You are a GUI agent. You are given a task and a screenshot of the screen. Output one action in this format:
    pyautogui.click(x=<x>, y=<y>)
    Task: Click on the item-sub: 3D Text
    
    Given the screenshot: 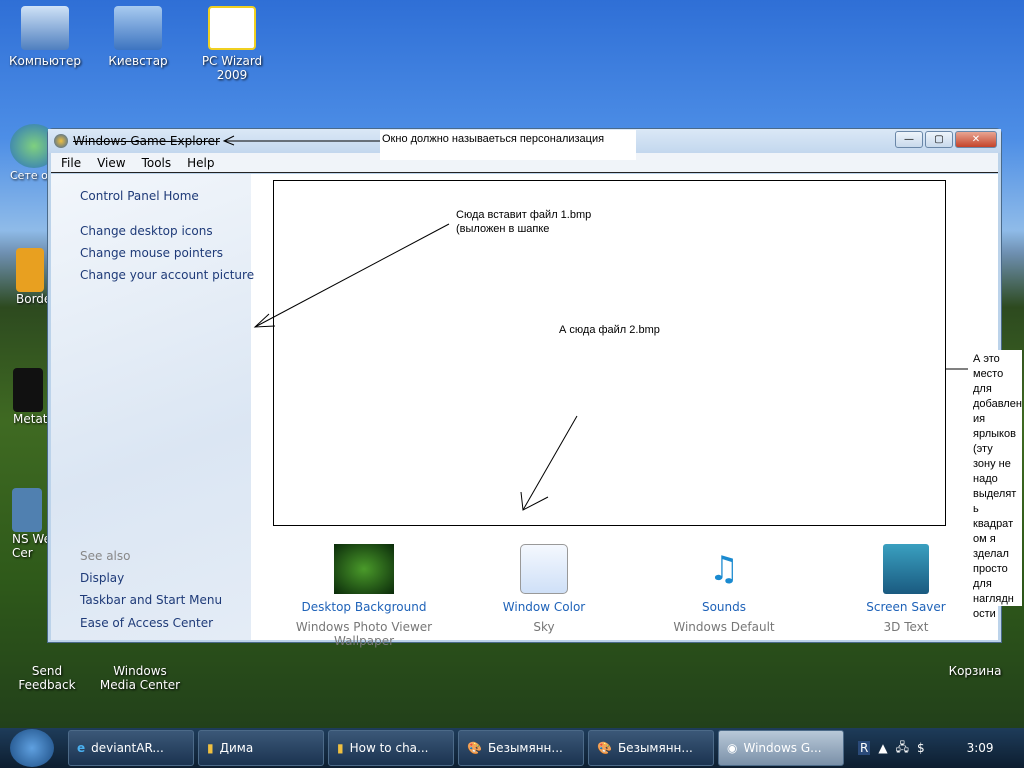 What is the action you would take?
    pyautogui.click(x=906, y=627)
    